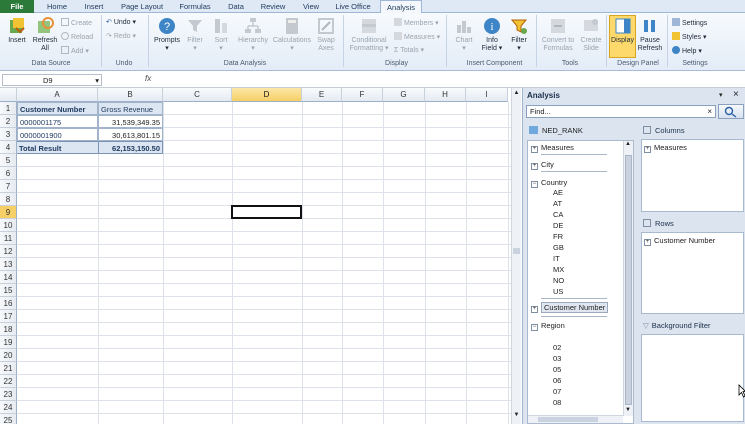  Describe the element at coordinates (195, 34) in the screenshot. I see `filter-button: Filter ▾` at that location.